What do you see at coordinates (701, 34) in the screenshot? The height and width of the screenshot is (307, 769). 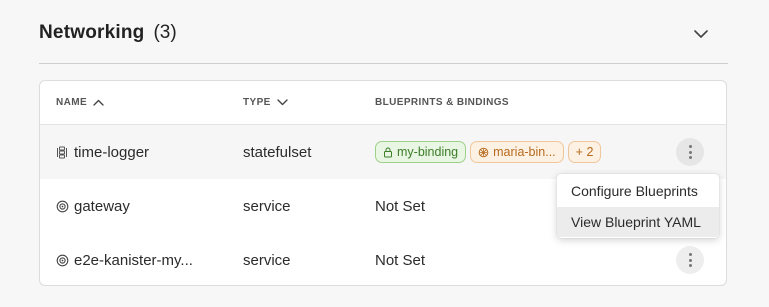 I see `chevron-down-icon` at bounding box center [701, 34].